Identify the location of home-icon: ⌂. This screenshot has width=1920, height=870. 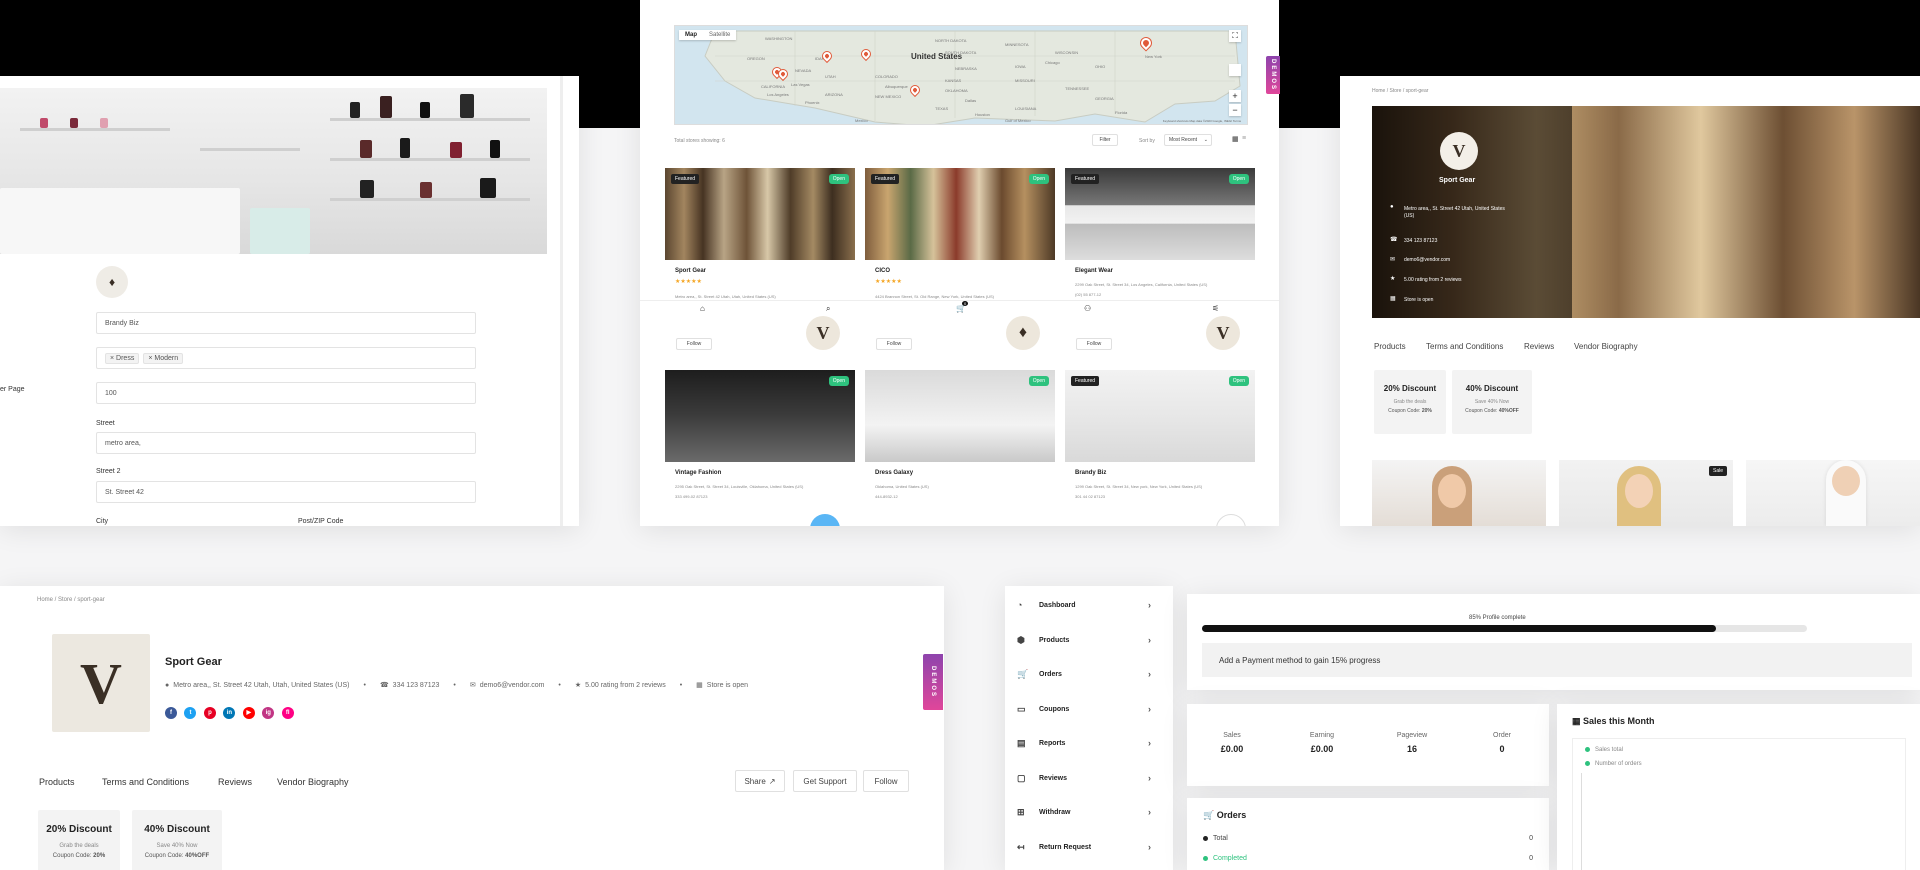
(702, 308).